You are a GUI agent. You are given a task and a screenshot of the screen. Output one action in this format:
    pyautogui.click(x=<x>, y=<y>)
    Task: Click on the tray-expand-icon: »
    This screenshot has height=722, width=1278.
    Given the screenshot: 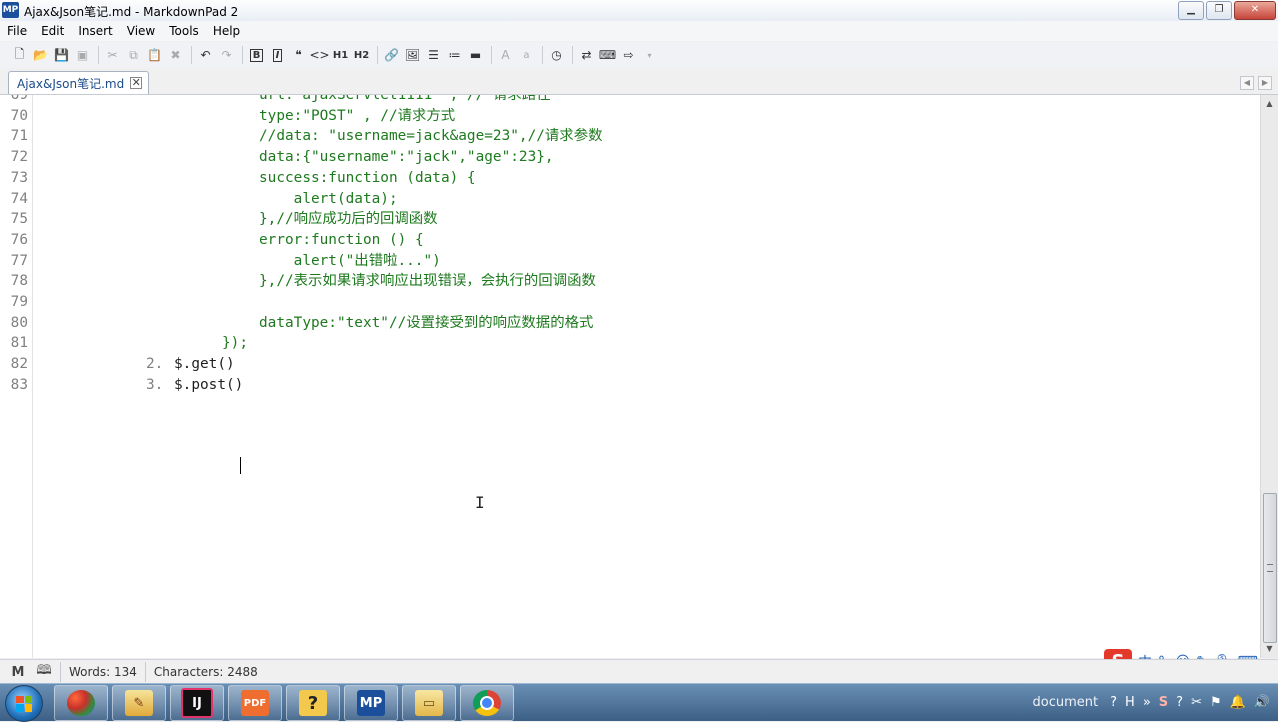 What is the action you would take?
    pyautogui.click(x=1147, y=702)
    